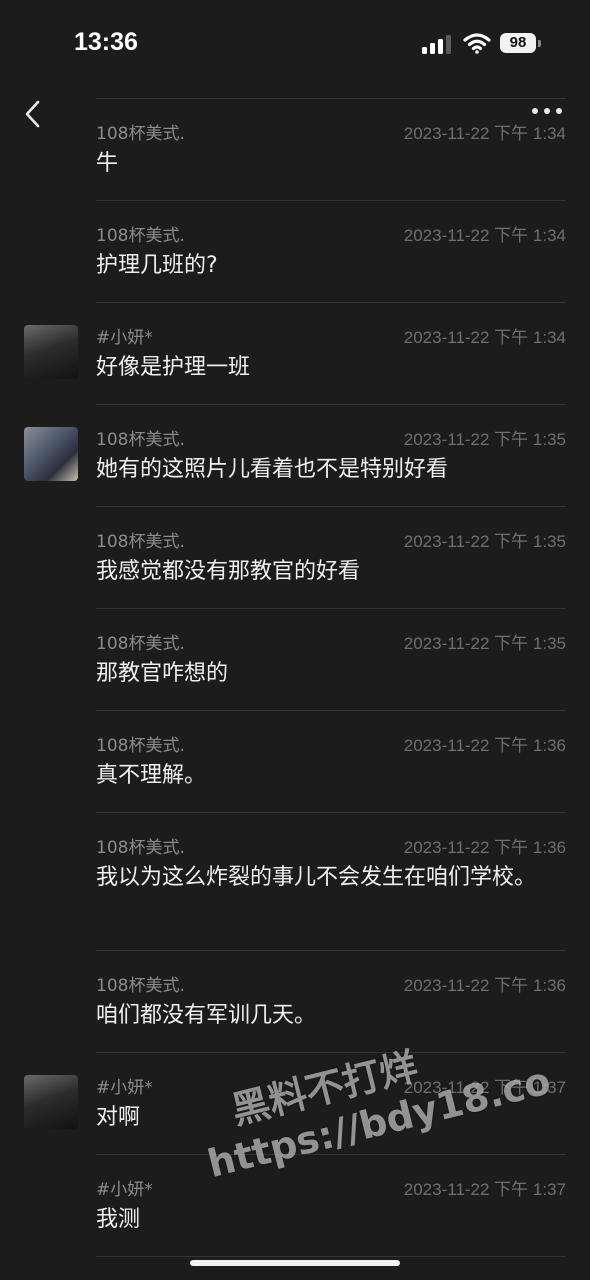  I want to click on message-text: 我以为这么炸裂的事儿不会发生在咱们学校。, so click(316, 877).